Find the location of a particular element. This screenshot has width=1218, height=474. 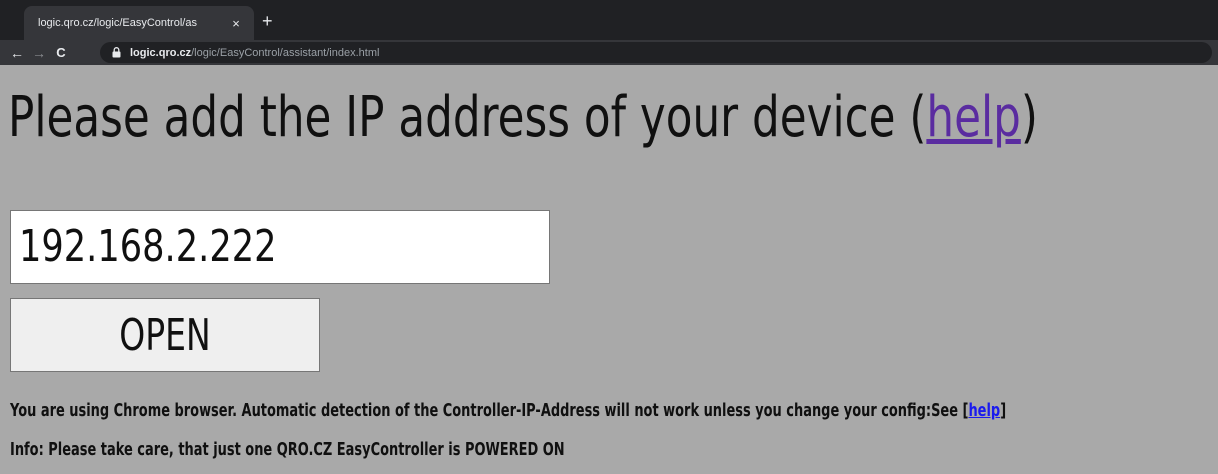

tab-title: logic.qro.cz/logic/EasyControl/as is located at coordinates (117, 23).